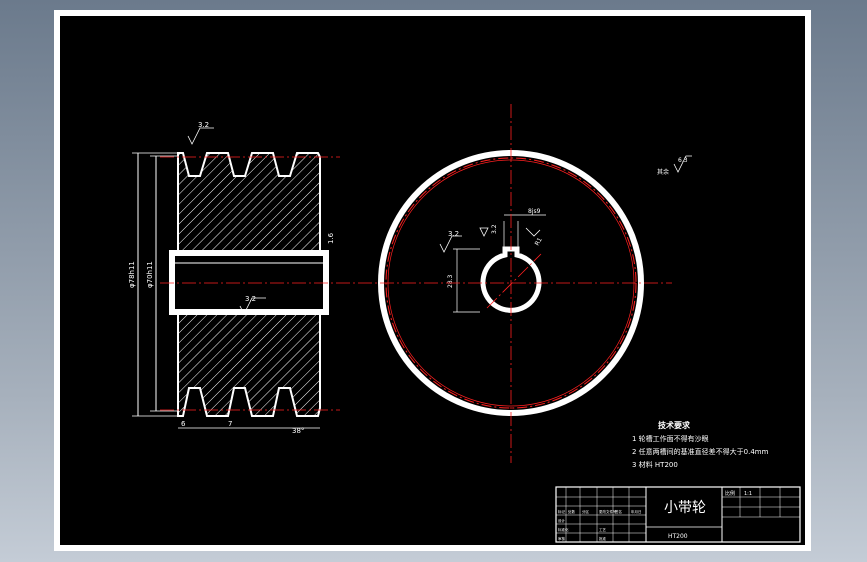 This screenshot has height=562, width=867. I want to click on inner-diameter-label: φ70h11, so click(150, 274).